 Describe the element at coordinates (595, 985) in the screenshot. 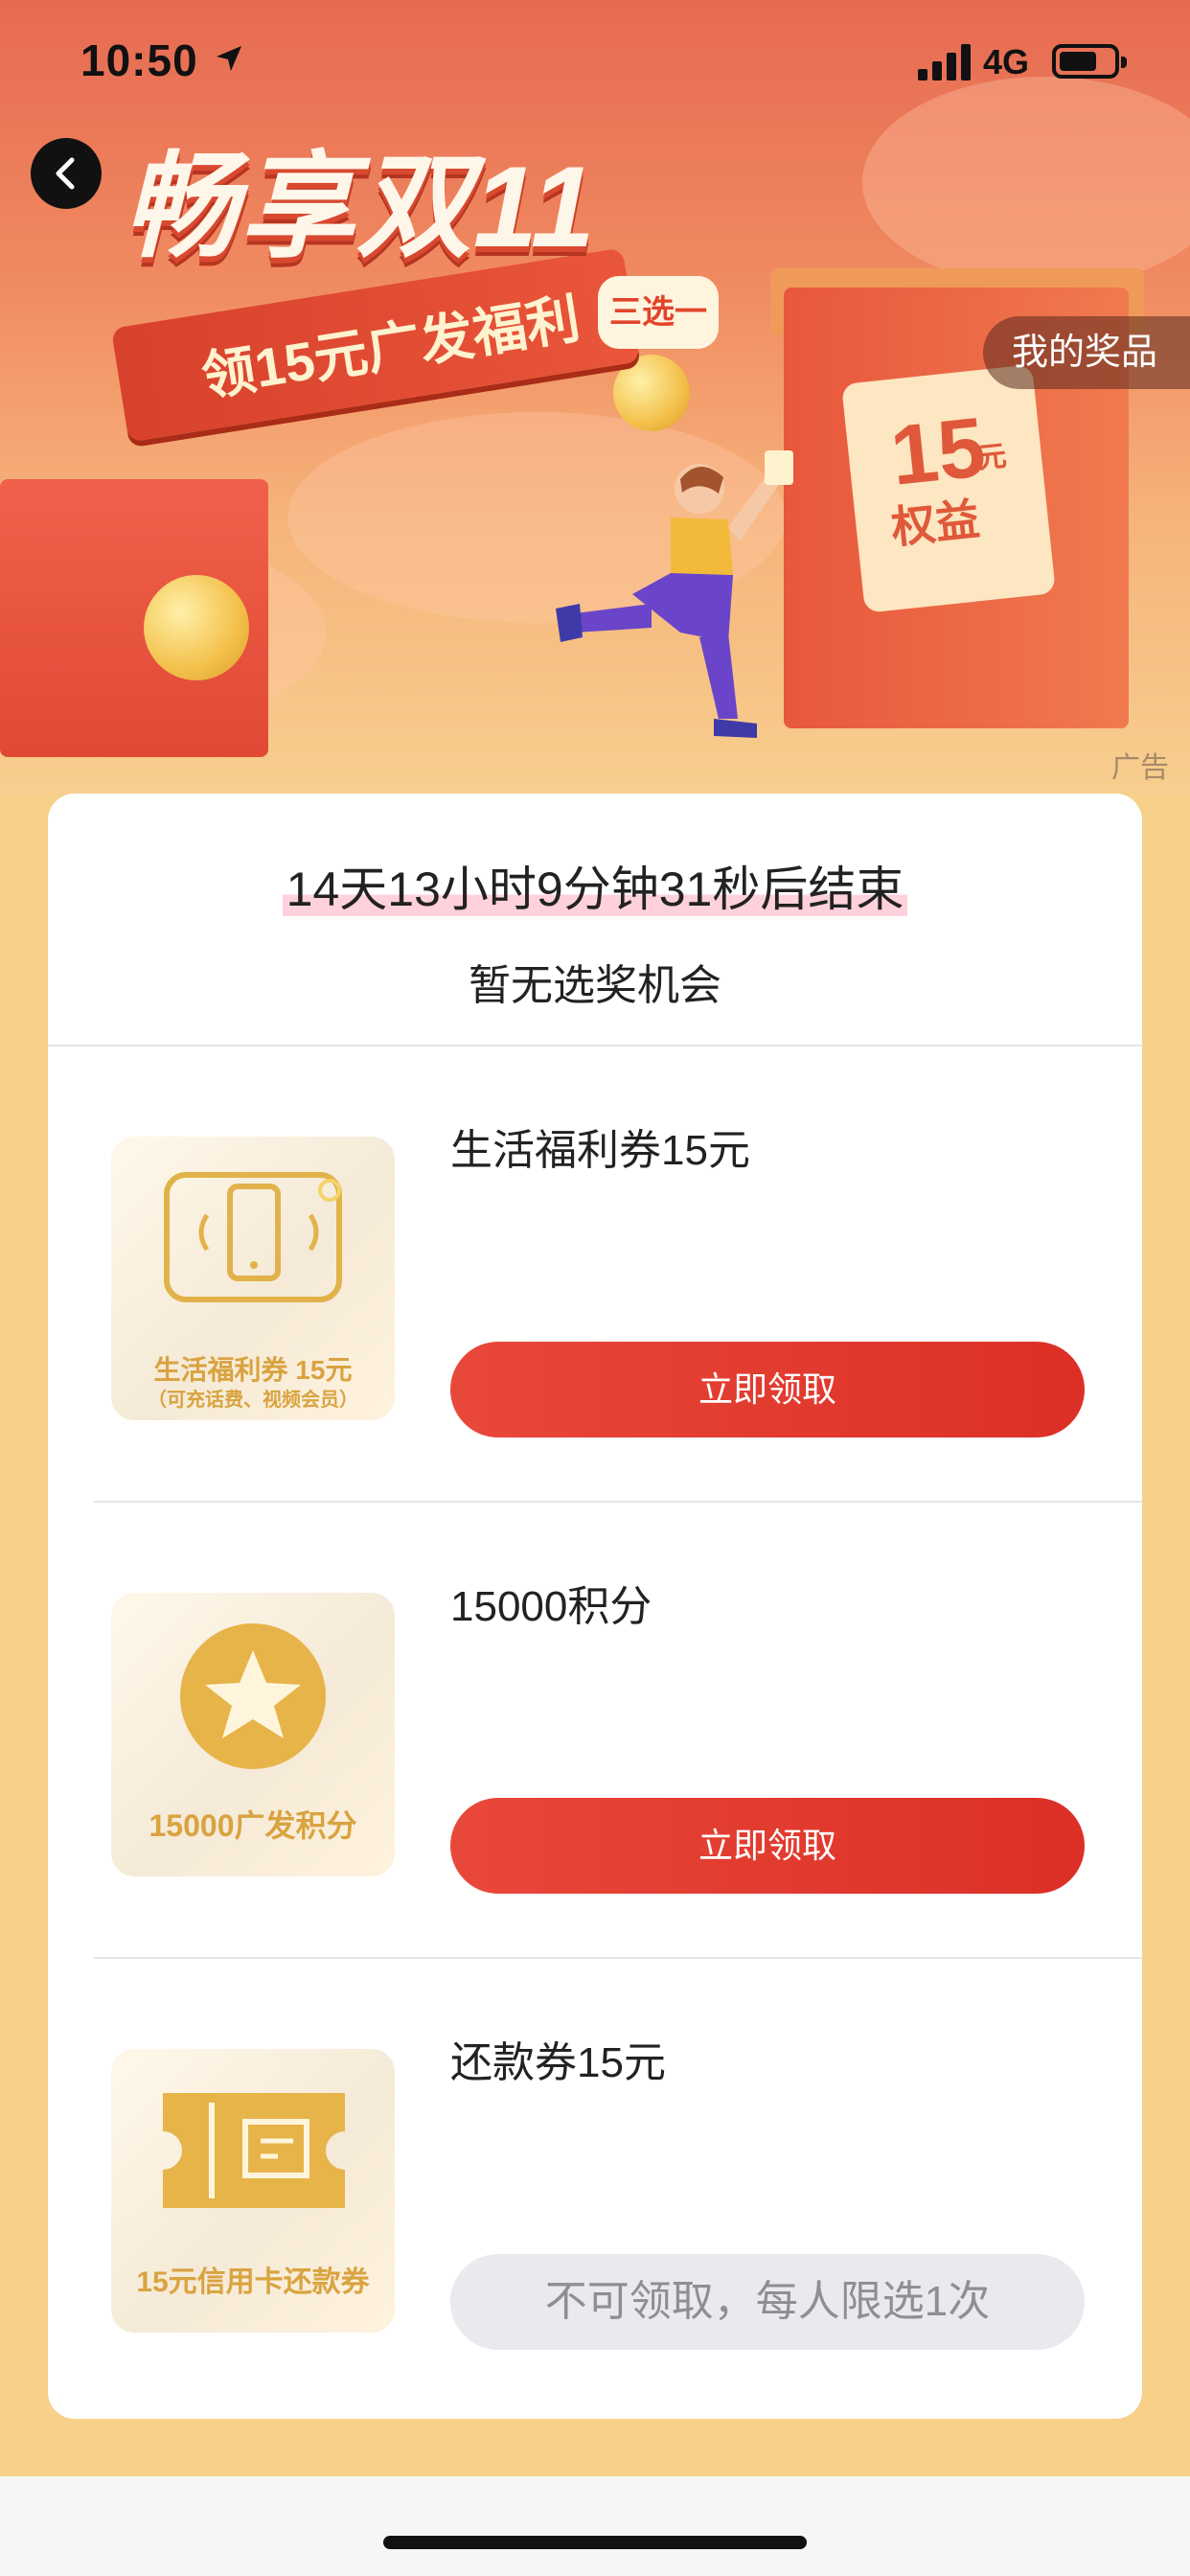

I see `no-chance-text: 暂无选奖机会` at that location.